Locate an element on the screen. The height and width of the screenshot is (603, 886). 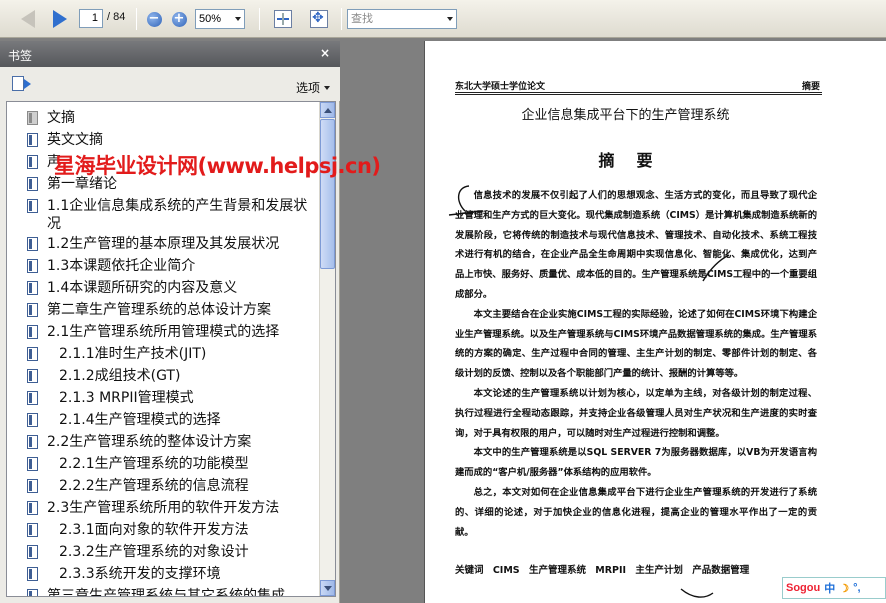
keyword: CIMS is located at coordinates (506, 570).